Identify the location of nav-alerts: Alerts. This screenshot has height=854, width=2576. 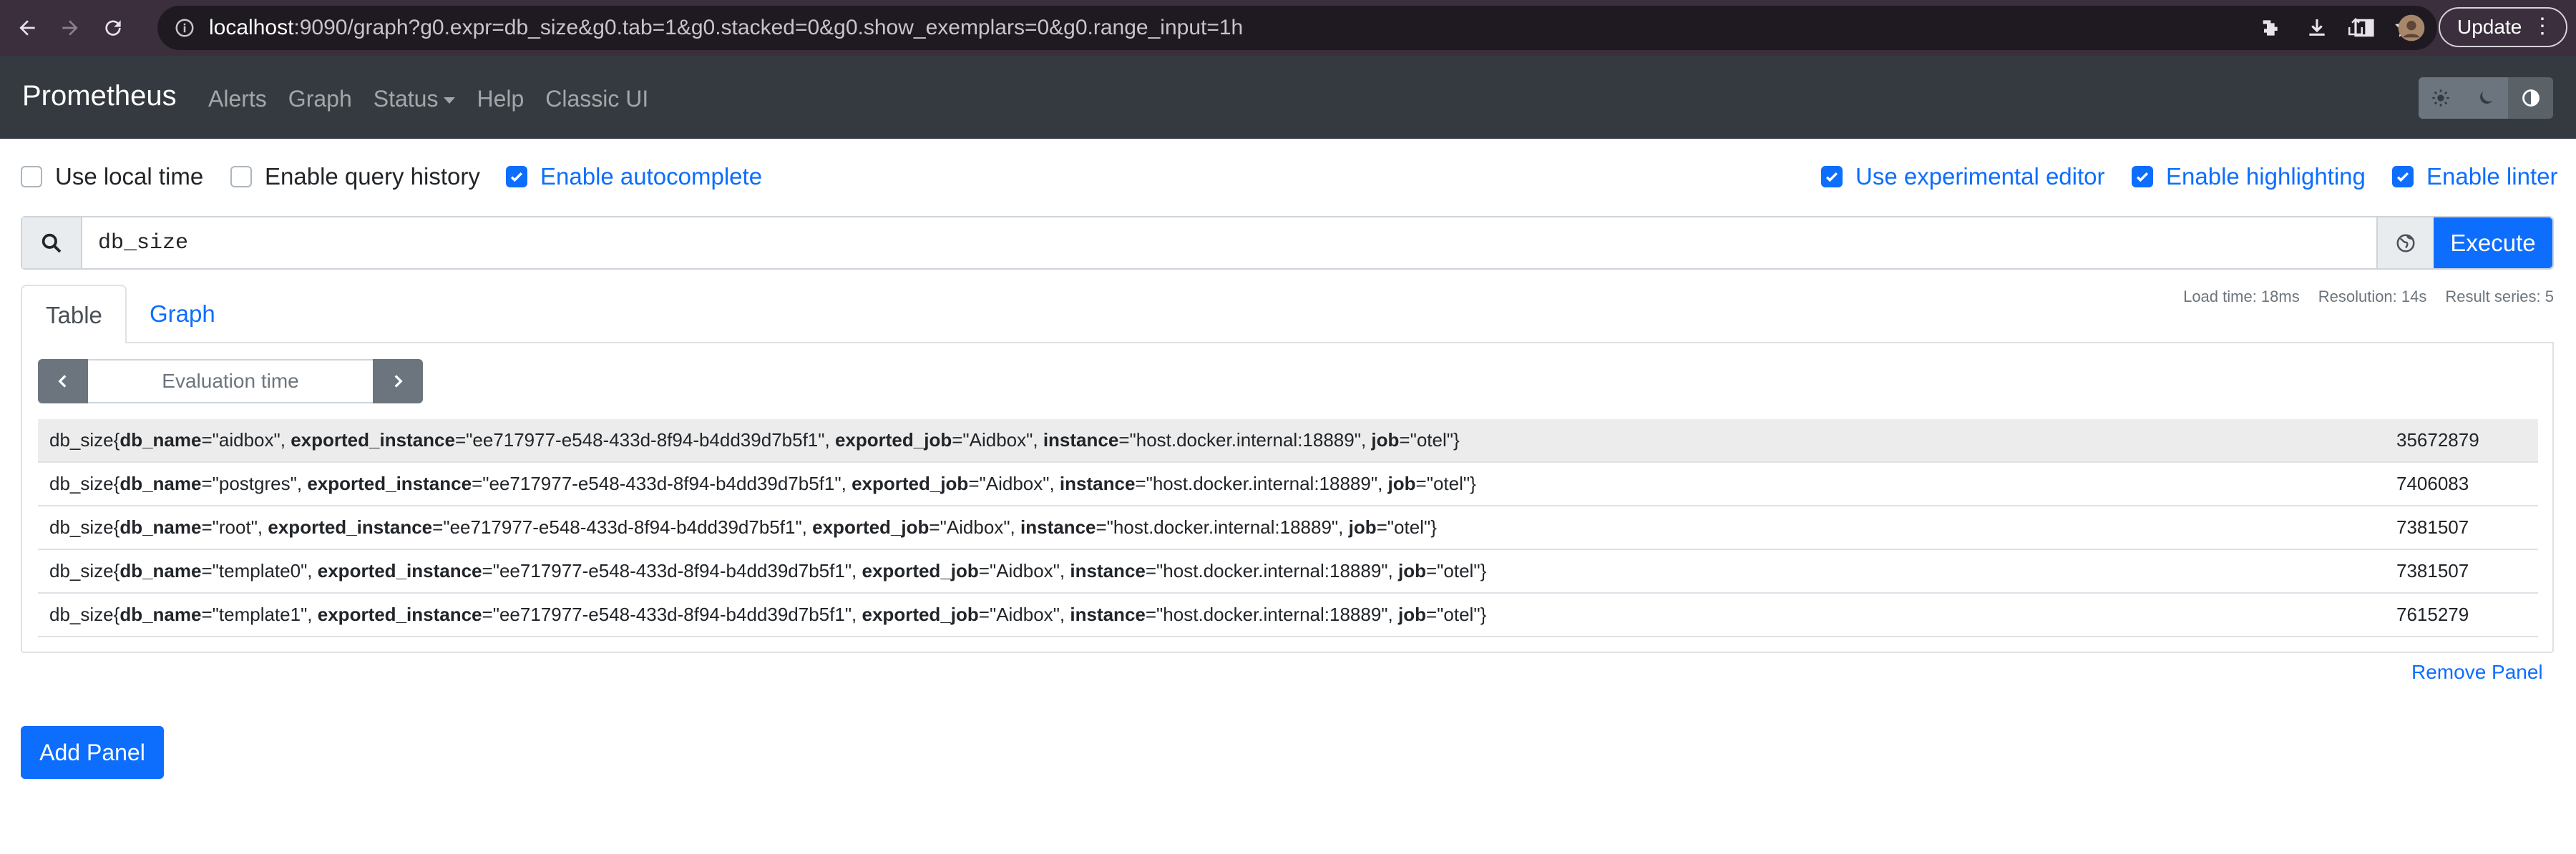
(237, 99).